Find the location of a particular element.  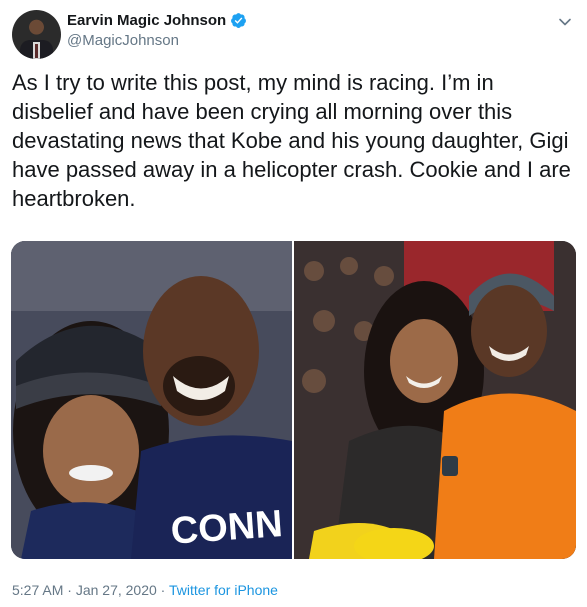

chevron-down-icon is located at coordinates (565, 22).